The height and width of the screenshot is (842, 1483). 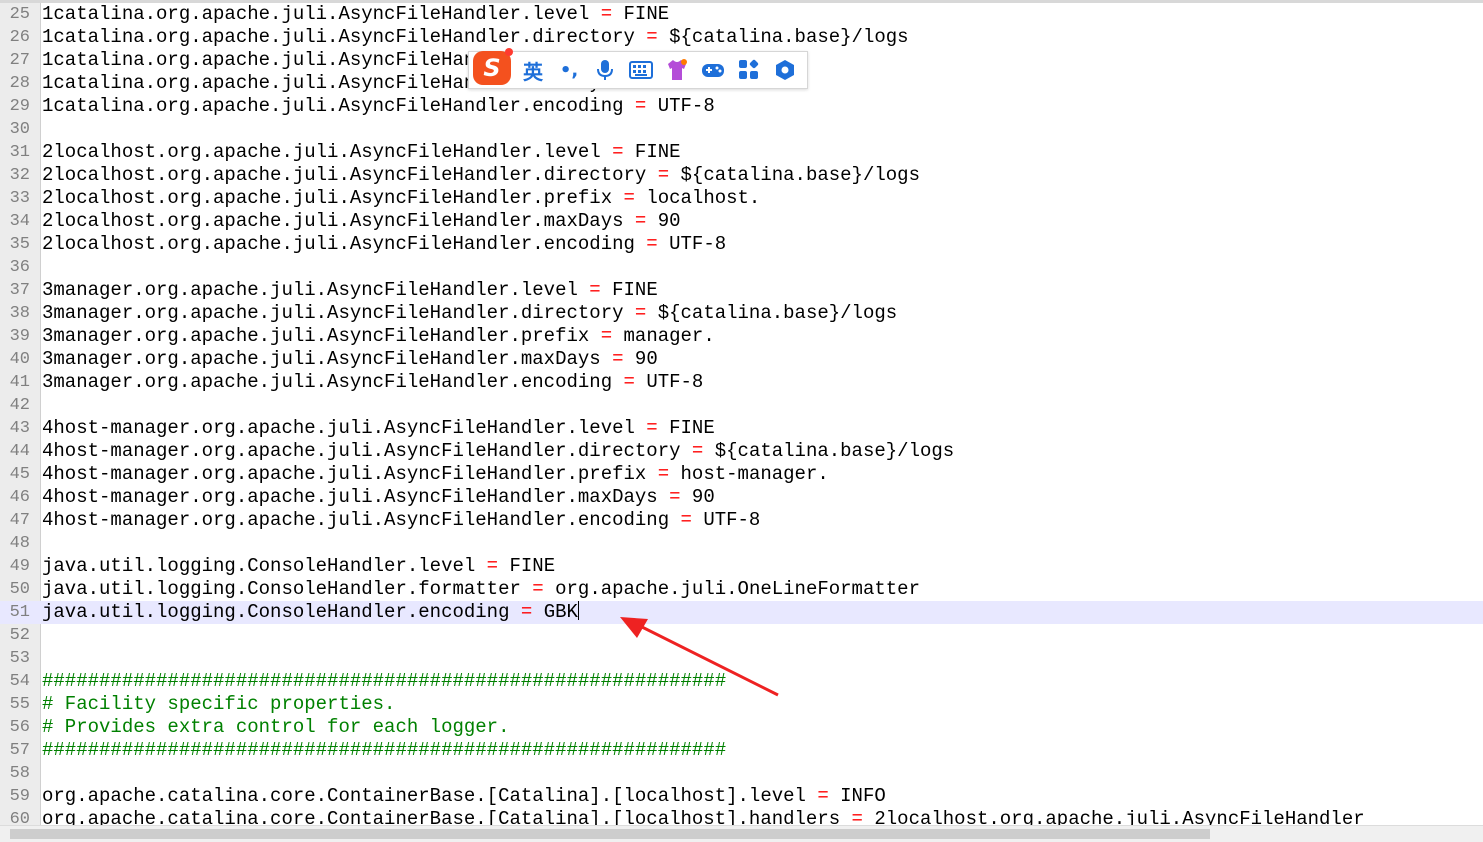 I want to click on voice-icon, so click(x=605, y=70).